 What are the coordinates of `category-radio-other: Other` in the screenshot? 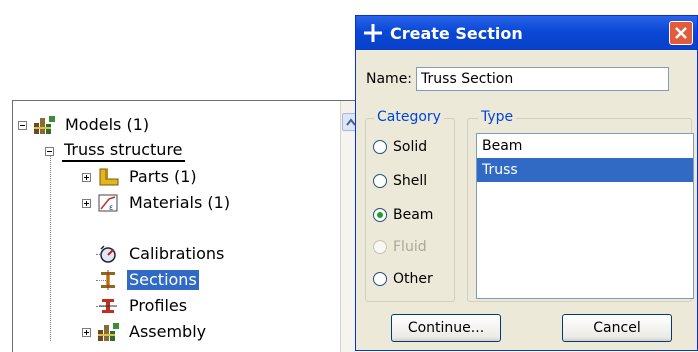 It's located at (403, 279).